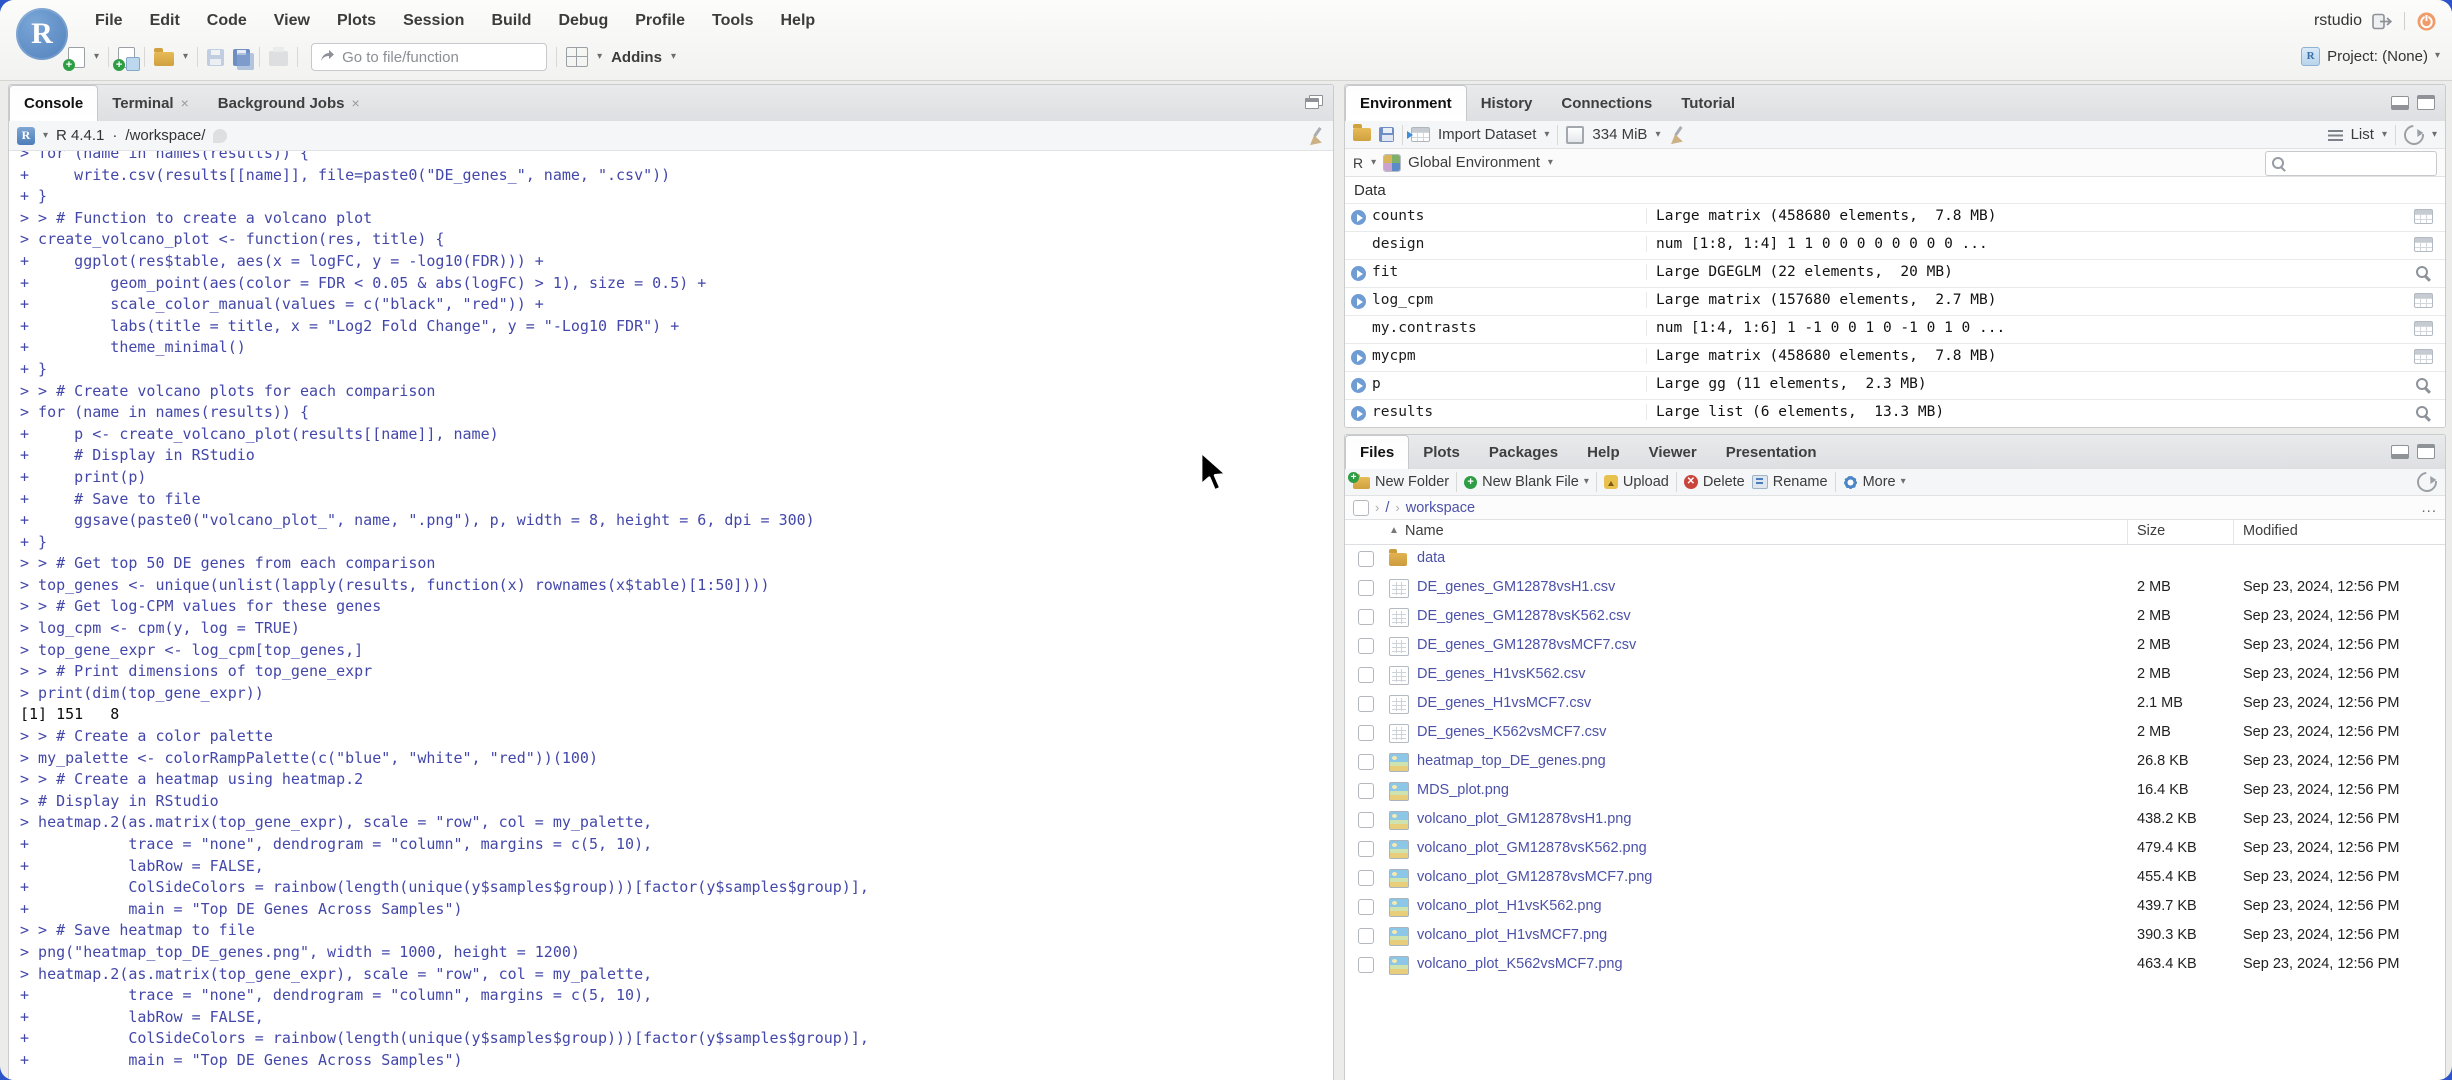  What do you see at coordinates (1501, 674) in the screenshot?
I see `file-name-link: DE_genes_H1vsK562.csv` at bounding box center [1501, 674].